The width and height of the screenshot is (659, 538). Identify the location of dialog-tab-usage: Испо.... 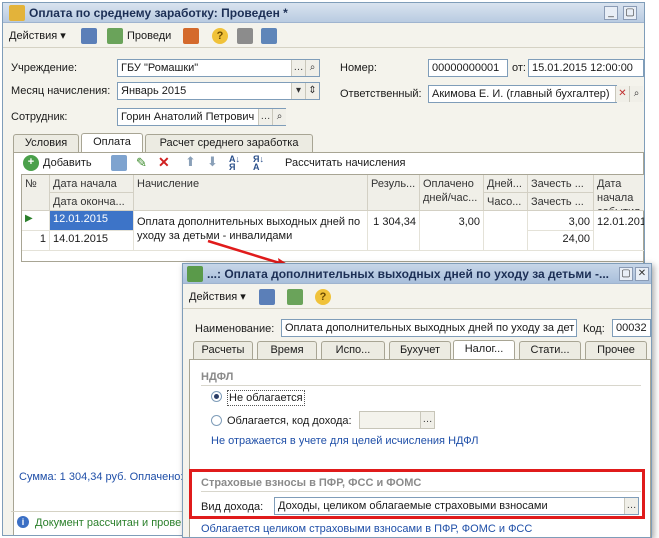
(353, 350).